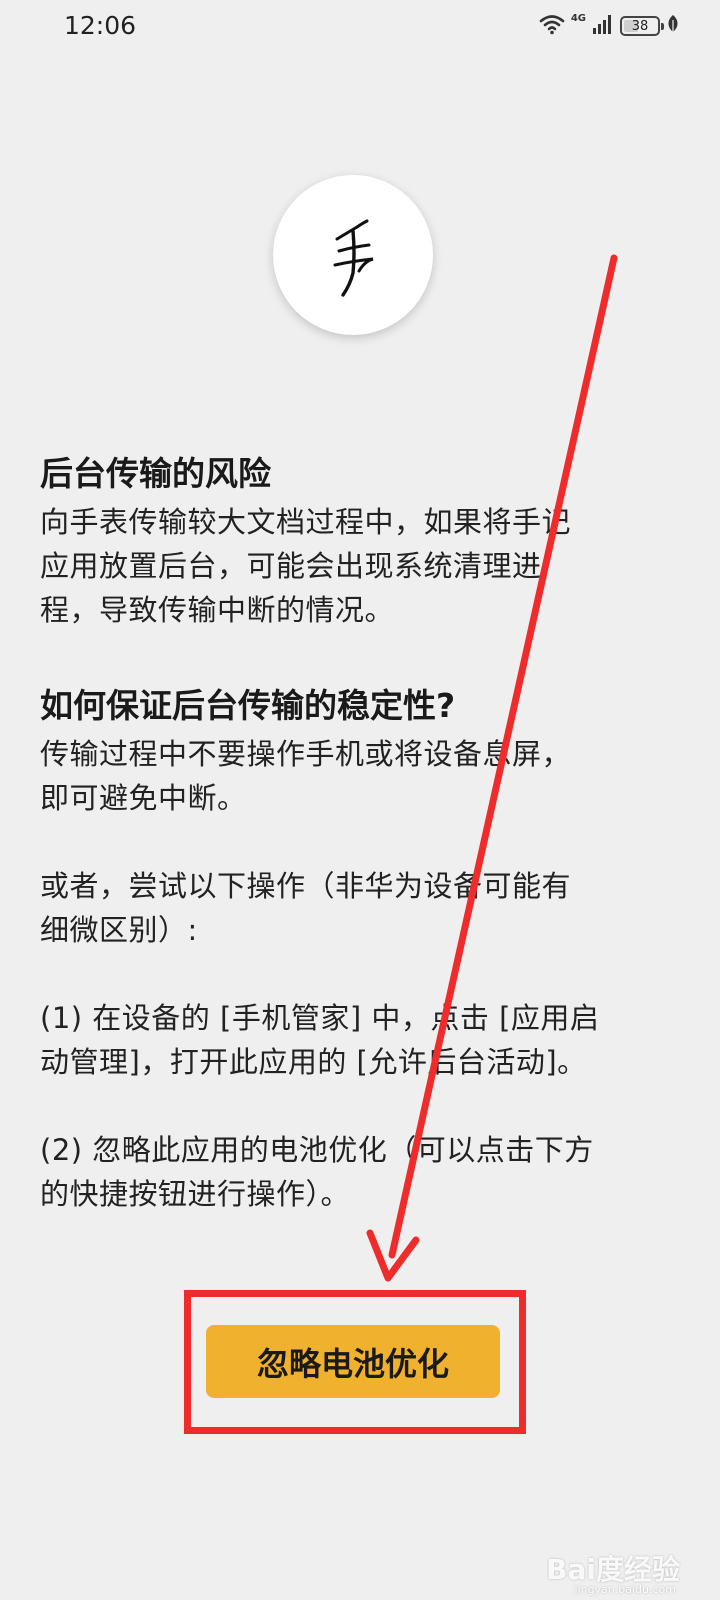 Image resolution: width=720 pixels, height=1600 pixels. I want to click on watermark-brand: Bai度经验, so click(613, 1569).